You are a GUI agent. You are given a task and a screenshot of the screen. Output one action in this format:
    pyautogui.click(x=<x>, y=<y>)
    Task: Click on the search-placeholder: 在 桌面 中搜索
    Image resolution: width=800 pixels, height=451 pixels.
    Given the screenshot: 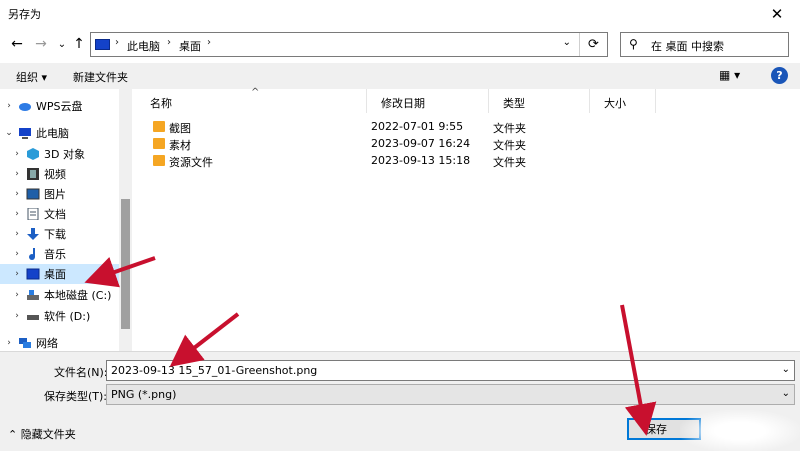 What is the action you would take?
    pyautogui.click(x=687, y=46)
    